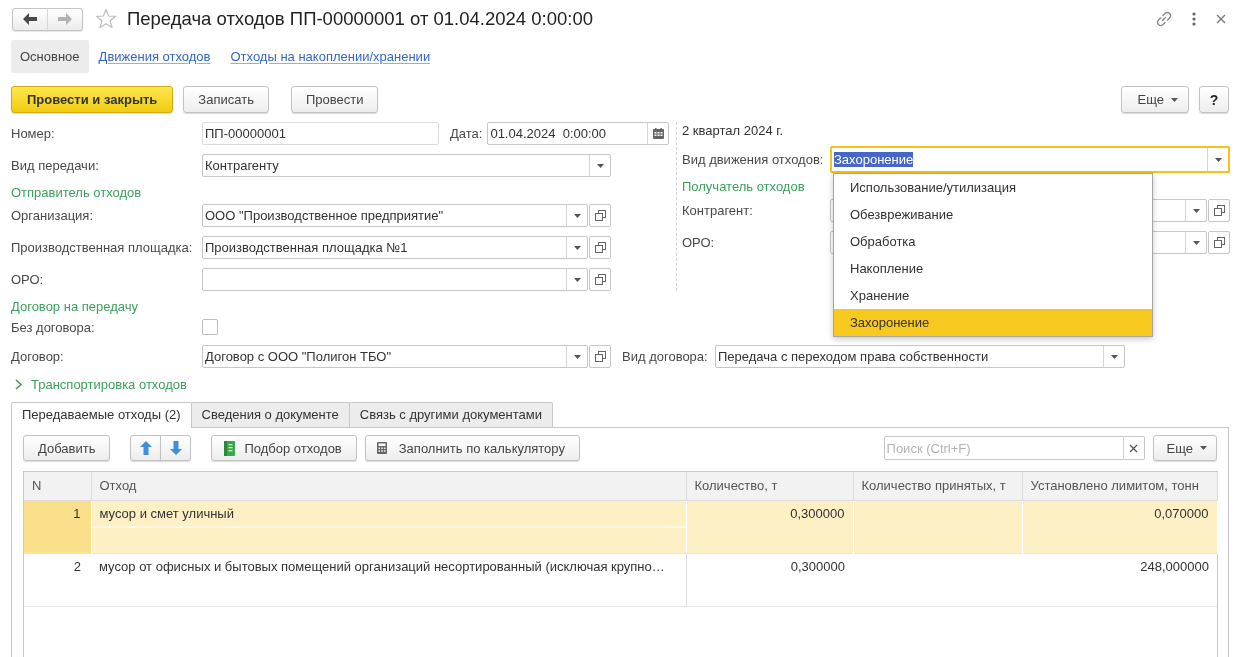 The width and height of the screenshot is (1235, 657). What do you see at coordinates (920, 356) in the screenshot?
I see `input-field: Передача с переходом права собственности` at bounding box center [920, 356].